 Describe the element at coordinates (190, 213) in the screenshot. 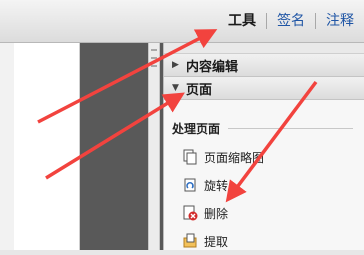

I see `delete-icon` at that location.